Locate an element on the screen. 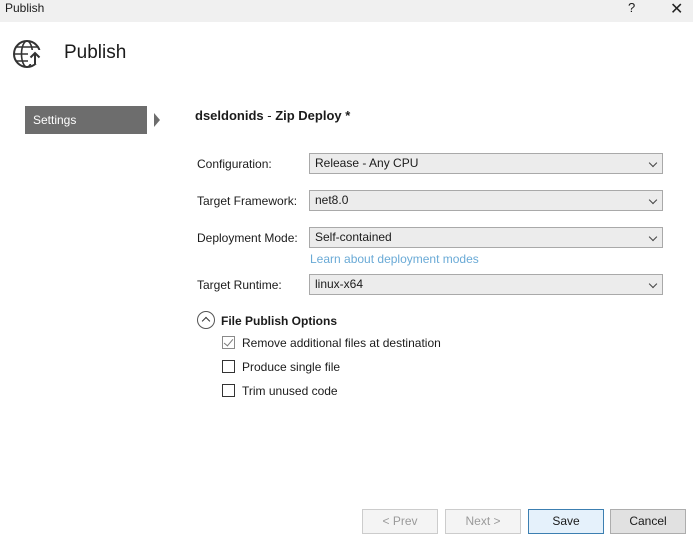  remove-files-checkbox is located at coordinates (228, 342).